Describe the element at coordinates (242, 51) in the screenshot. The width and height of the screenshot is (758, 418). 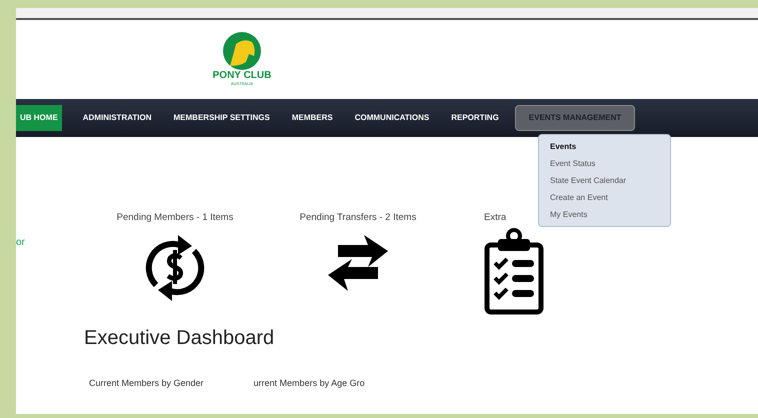
I see `logo-icon` at that location.